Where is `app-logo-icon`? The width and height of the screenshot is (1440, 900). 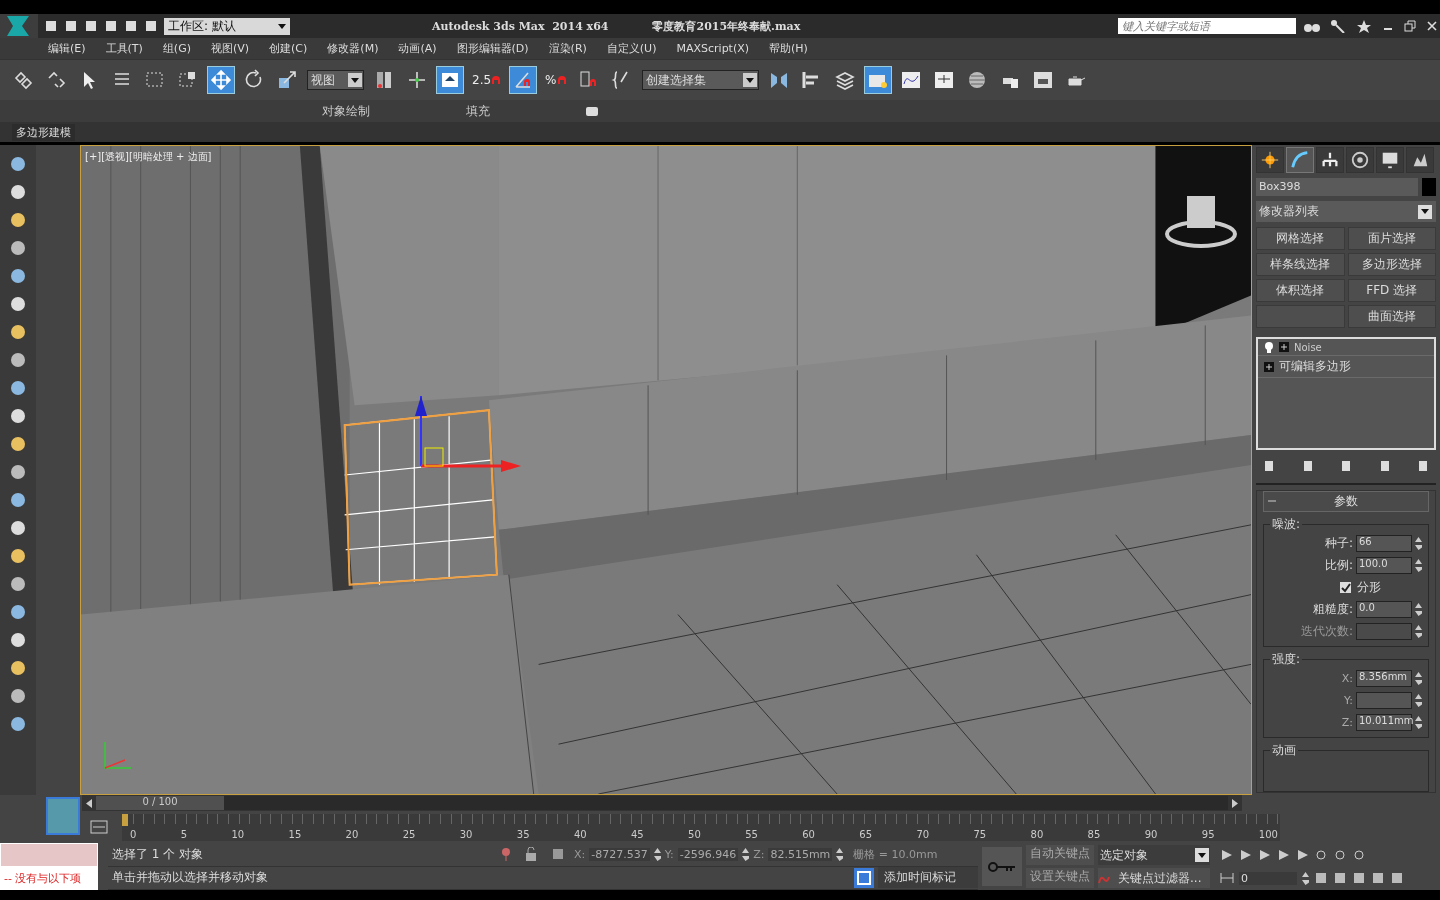
app-logo-icon is located at coordinates (19, 26).